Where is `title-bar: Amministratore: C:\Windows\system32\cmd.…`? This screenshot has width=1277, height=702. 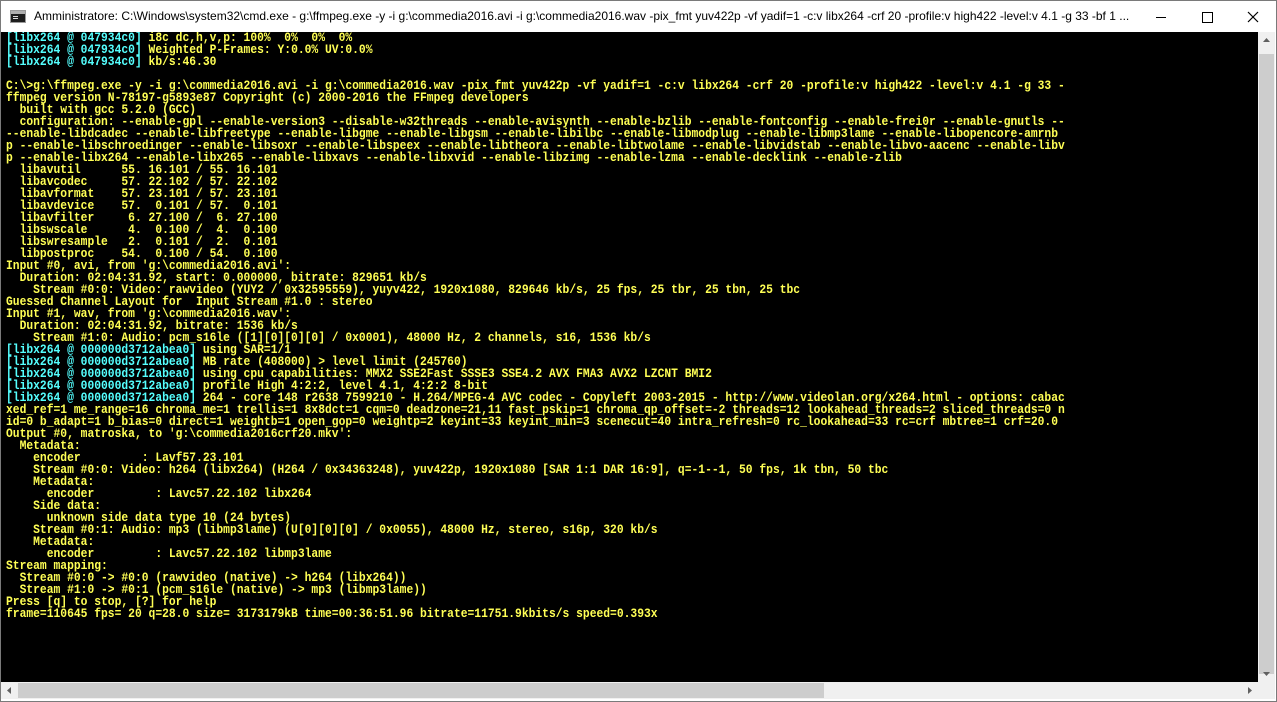 title-bar: Amministratore: C:\Windows\system32\cmd.… is located at coordinates (638, 16).